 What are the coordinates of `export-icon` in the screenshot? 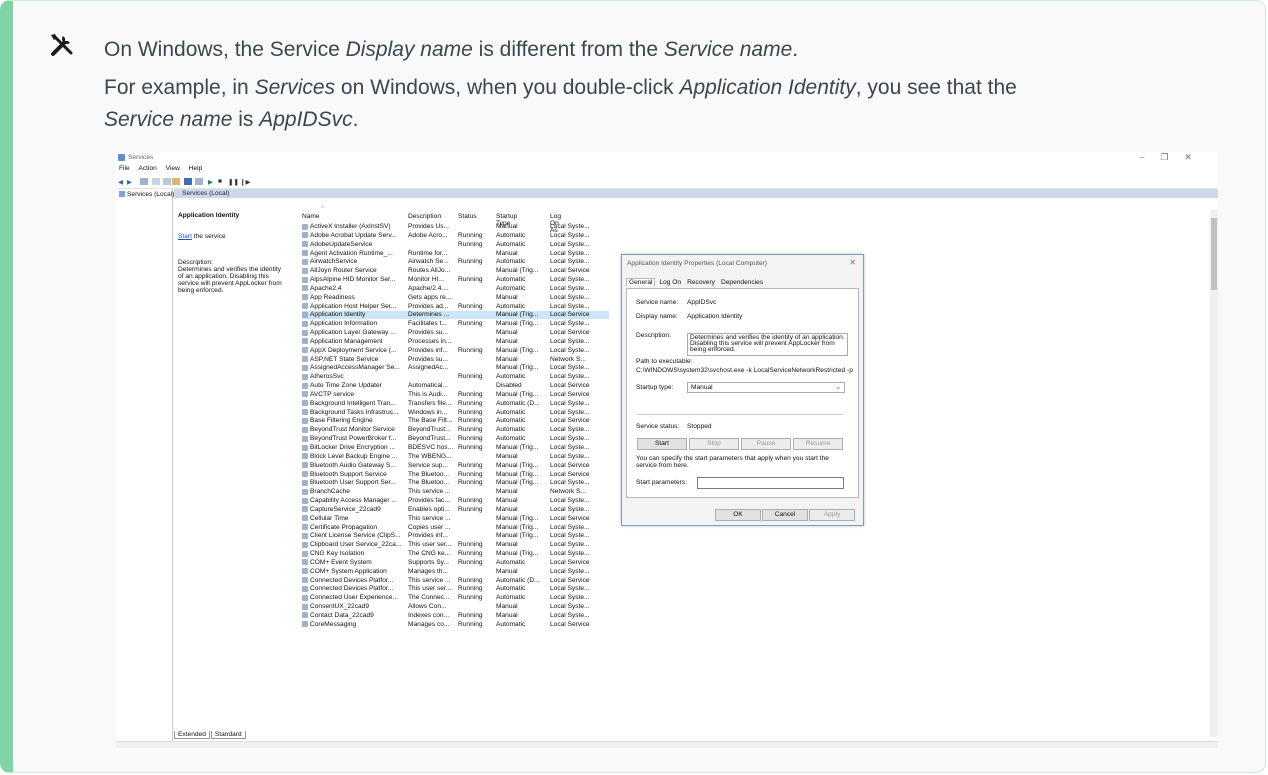 It's located at (176, 181).